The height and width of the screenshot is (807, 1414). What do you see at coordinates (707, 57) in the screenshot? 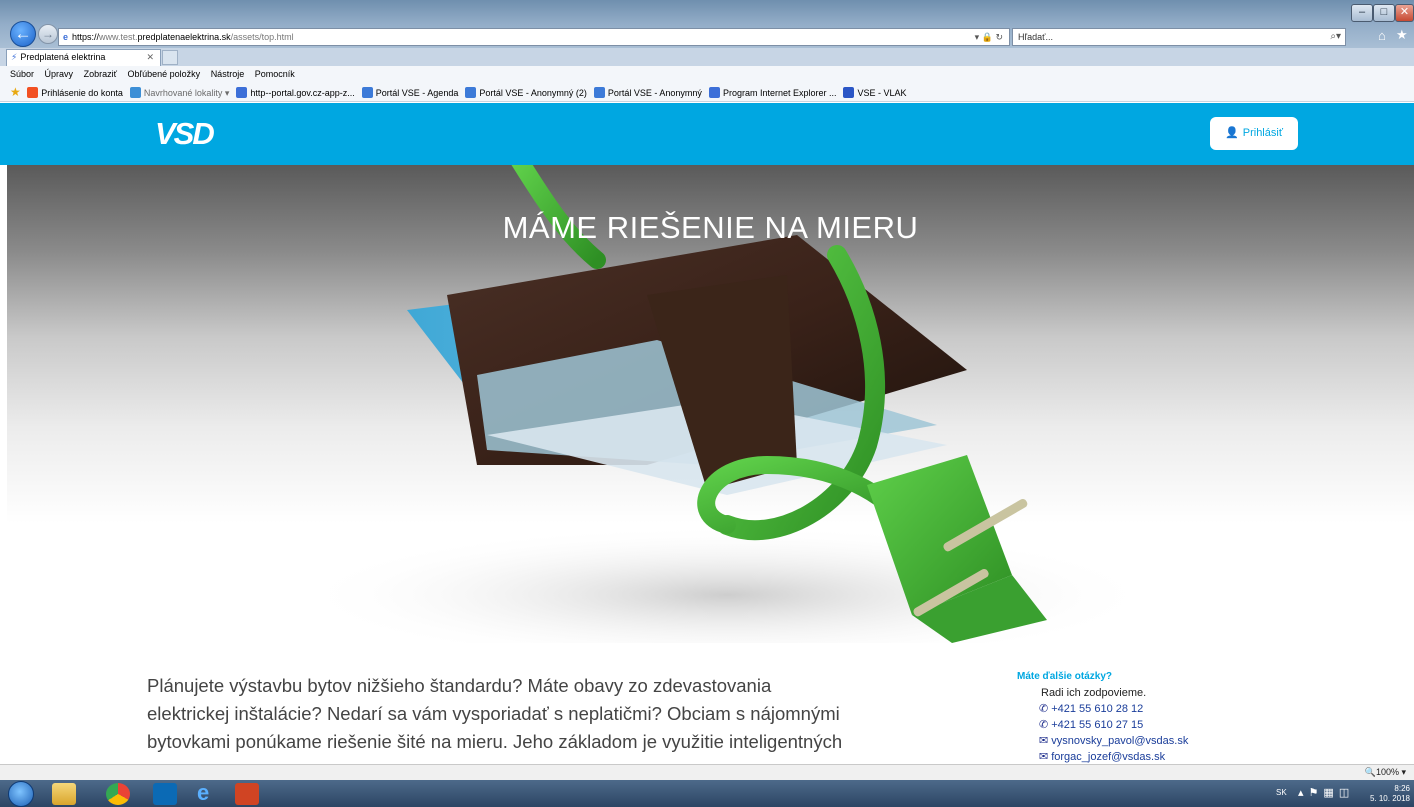
I see `tab-strip: ⚡ Predplatená elektrina ✕` at bounding box center [707, 57].